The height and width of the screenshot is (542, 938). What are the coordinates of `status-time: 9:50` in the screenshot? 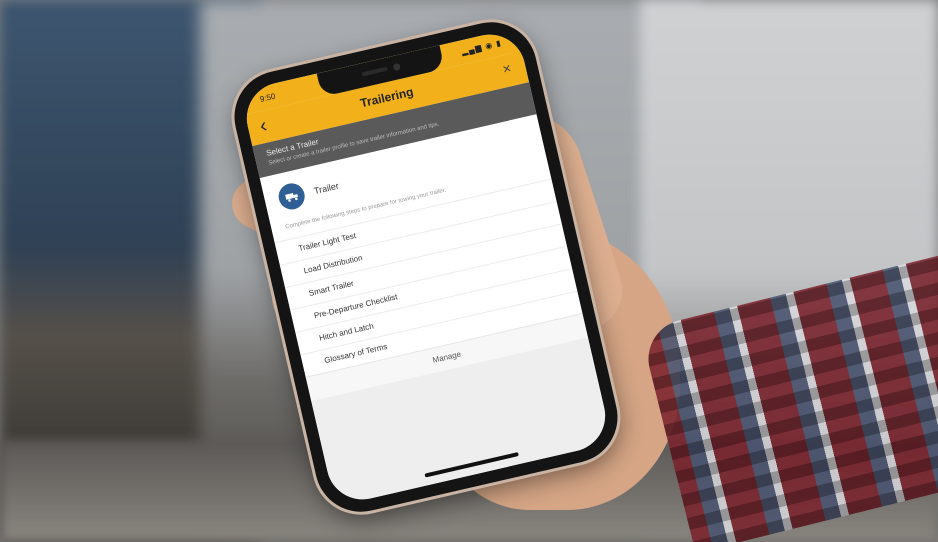 It's located at (268, 97).